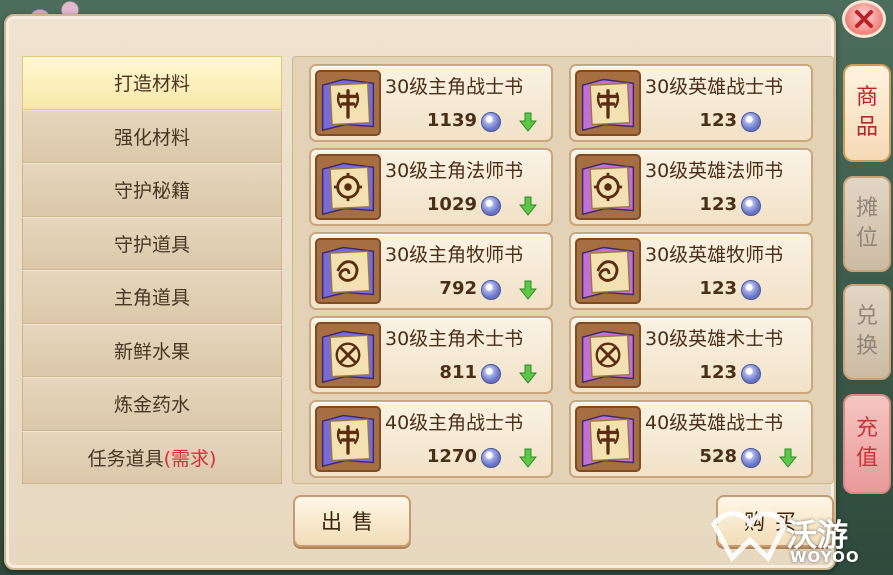 This screenshot has height=575, width=893. What do you see at coordinates (431, 271) in the screenshot?
I see `item-card: 30级主角牧师书 792` at bounding box center [431, 271].